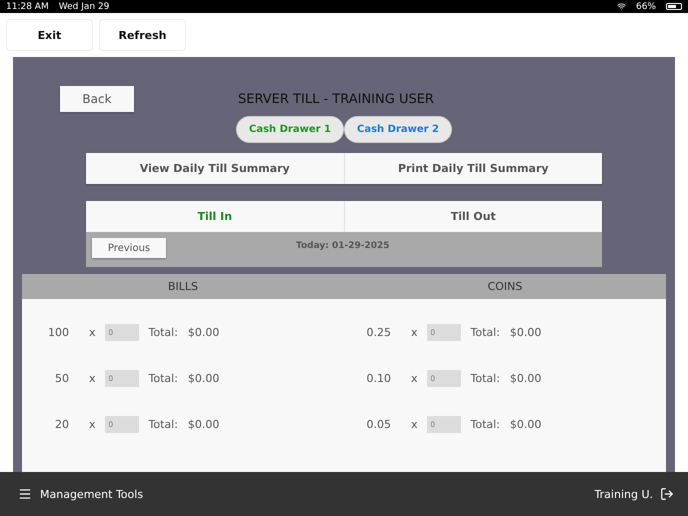  What do you see at coordinates (84, 7) in the screenshot?
I see `status-date: Wed Jan 29` at bounding box center [84, 7].